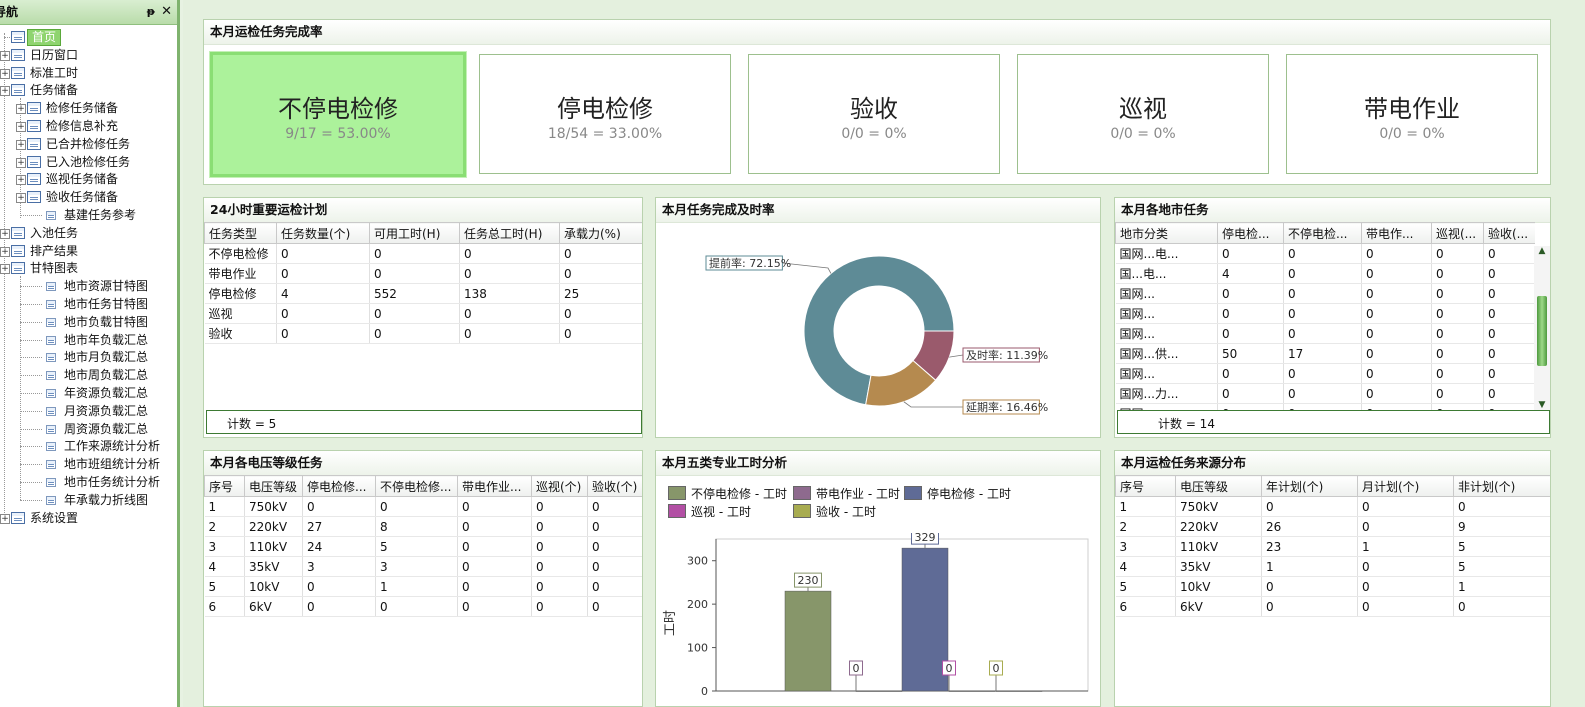 Image resolution: width=1585 pixels, height=707 pixels. I want to click on table-row: 不停电检修 0 0 0 0, so click(423, 253).